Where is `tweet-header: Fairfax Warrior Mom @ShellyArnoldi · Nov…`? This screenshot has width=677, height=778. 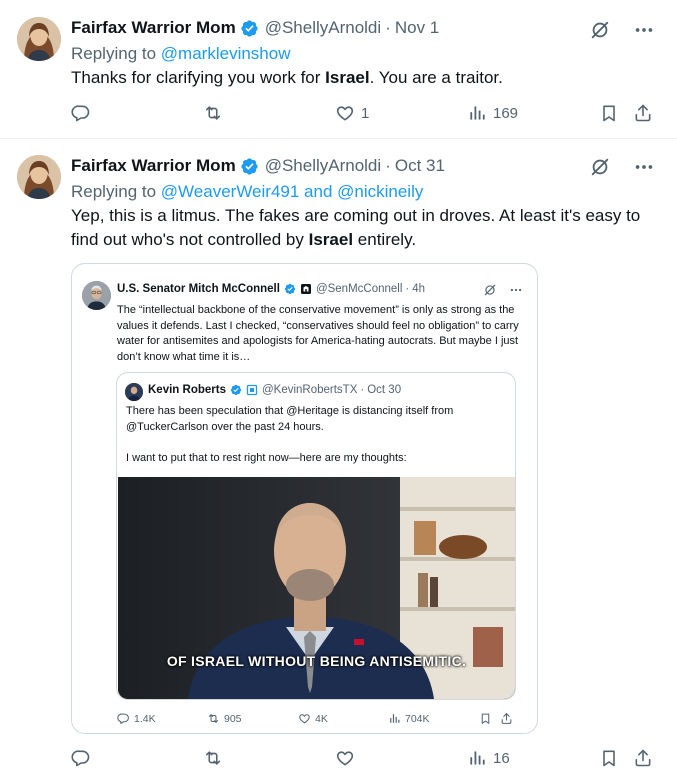
tweet-header: Fairfax Warrior Mom @ShellyArnoldi · Nov… is located at coordinates (255, 28).